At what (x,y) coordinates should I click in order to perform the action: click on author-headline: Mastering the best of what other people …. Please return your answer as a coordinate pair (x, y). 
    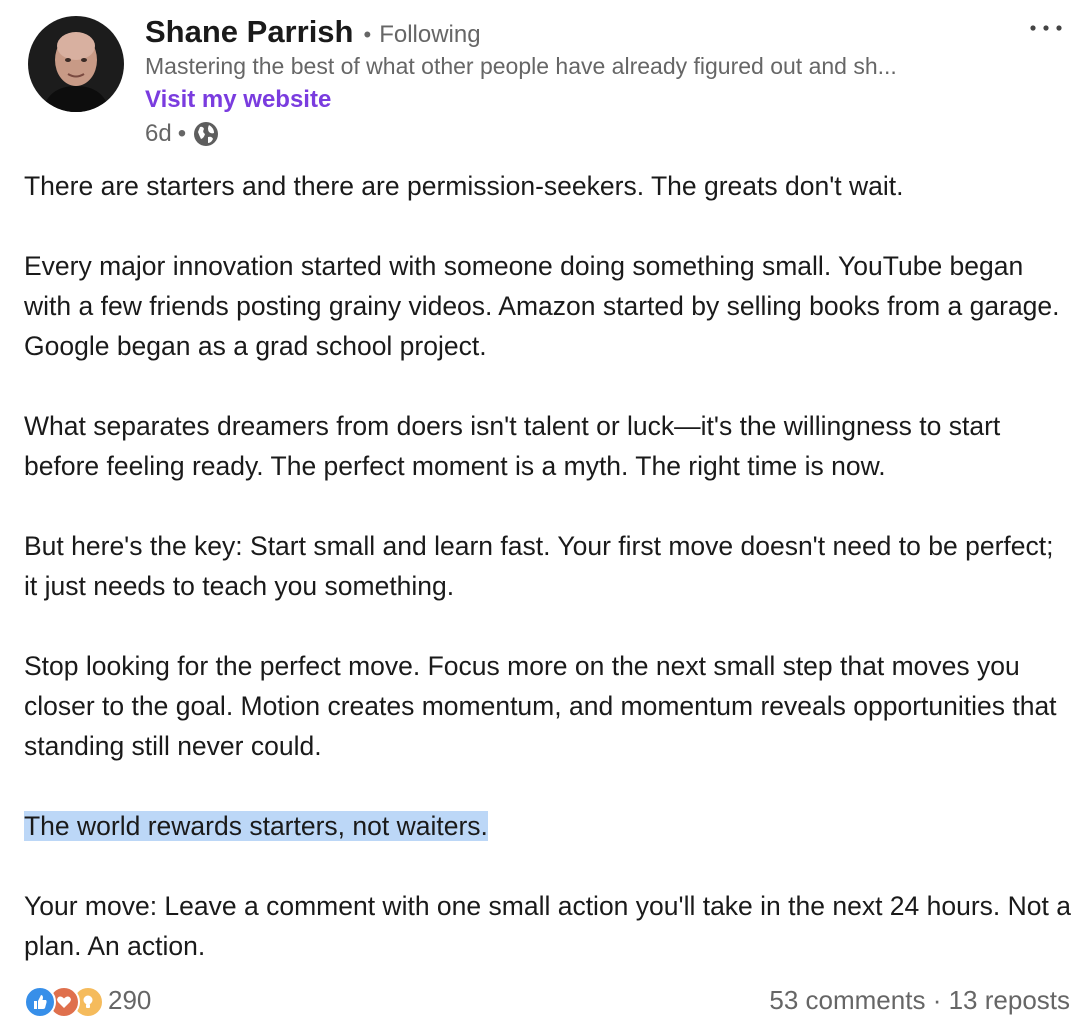
    Looking at the image, I should click on (521, 66).